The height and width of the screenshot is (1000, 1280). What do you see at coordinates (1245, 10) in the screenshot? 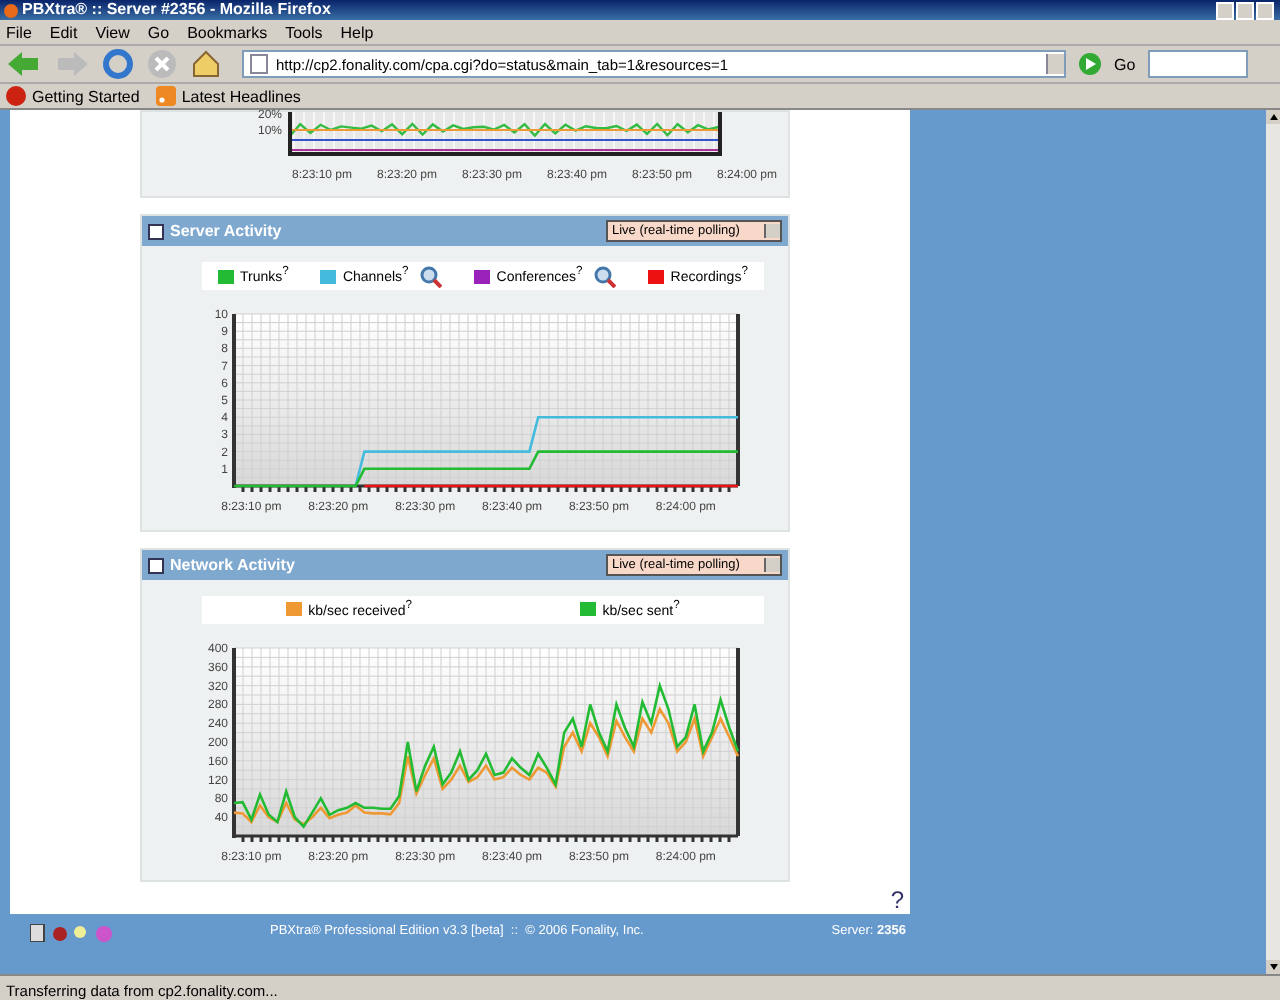
I see `maximize-button` at bounding box center [1245, 10].